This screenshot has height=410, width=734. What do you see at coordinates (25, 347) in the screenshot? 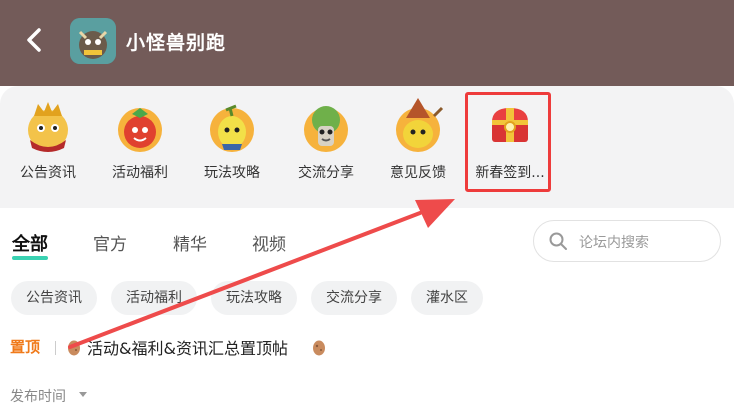
I see `pinned-tag: 置顶` at bounding box center [25, 347].